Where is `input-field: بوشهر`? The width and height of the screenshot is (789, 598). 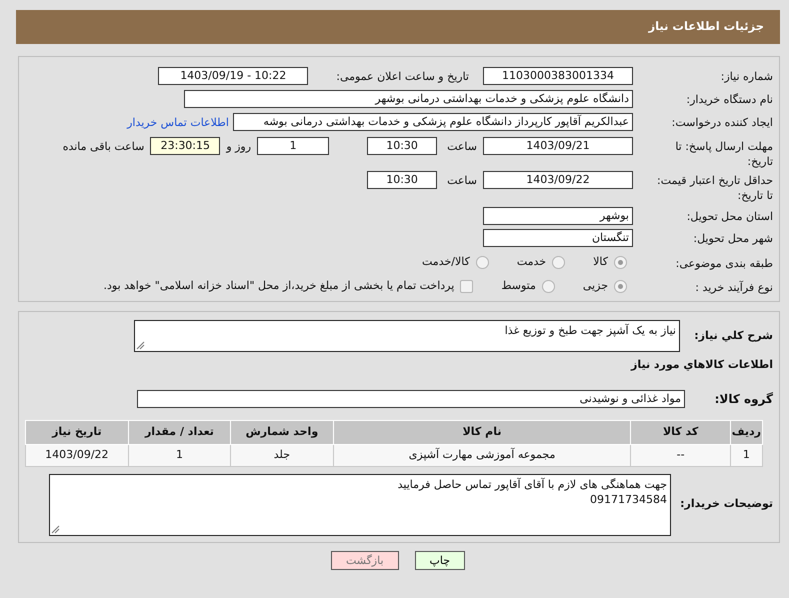 input-field: بوشهر is located at coordinates (558, 216).